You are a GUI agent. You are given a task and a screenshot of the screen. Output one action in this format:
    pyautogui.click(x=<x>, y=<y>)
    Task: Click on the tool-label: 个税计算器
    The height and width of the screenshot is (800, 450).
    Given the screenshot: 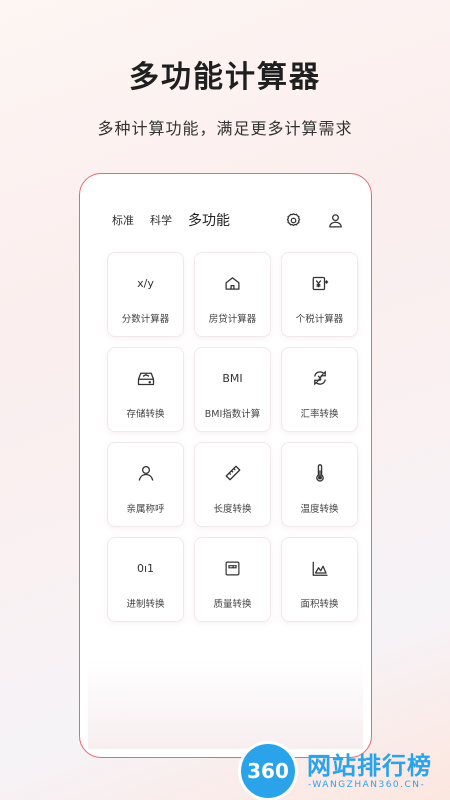 What is the action you would take?
    pyautogui.click(x=319, y=319)
    